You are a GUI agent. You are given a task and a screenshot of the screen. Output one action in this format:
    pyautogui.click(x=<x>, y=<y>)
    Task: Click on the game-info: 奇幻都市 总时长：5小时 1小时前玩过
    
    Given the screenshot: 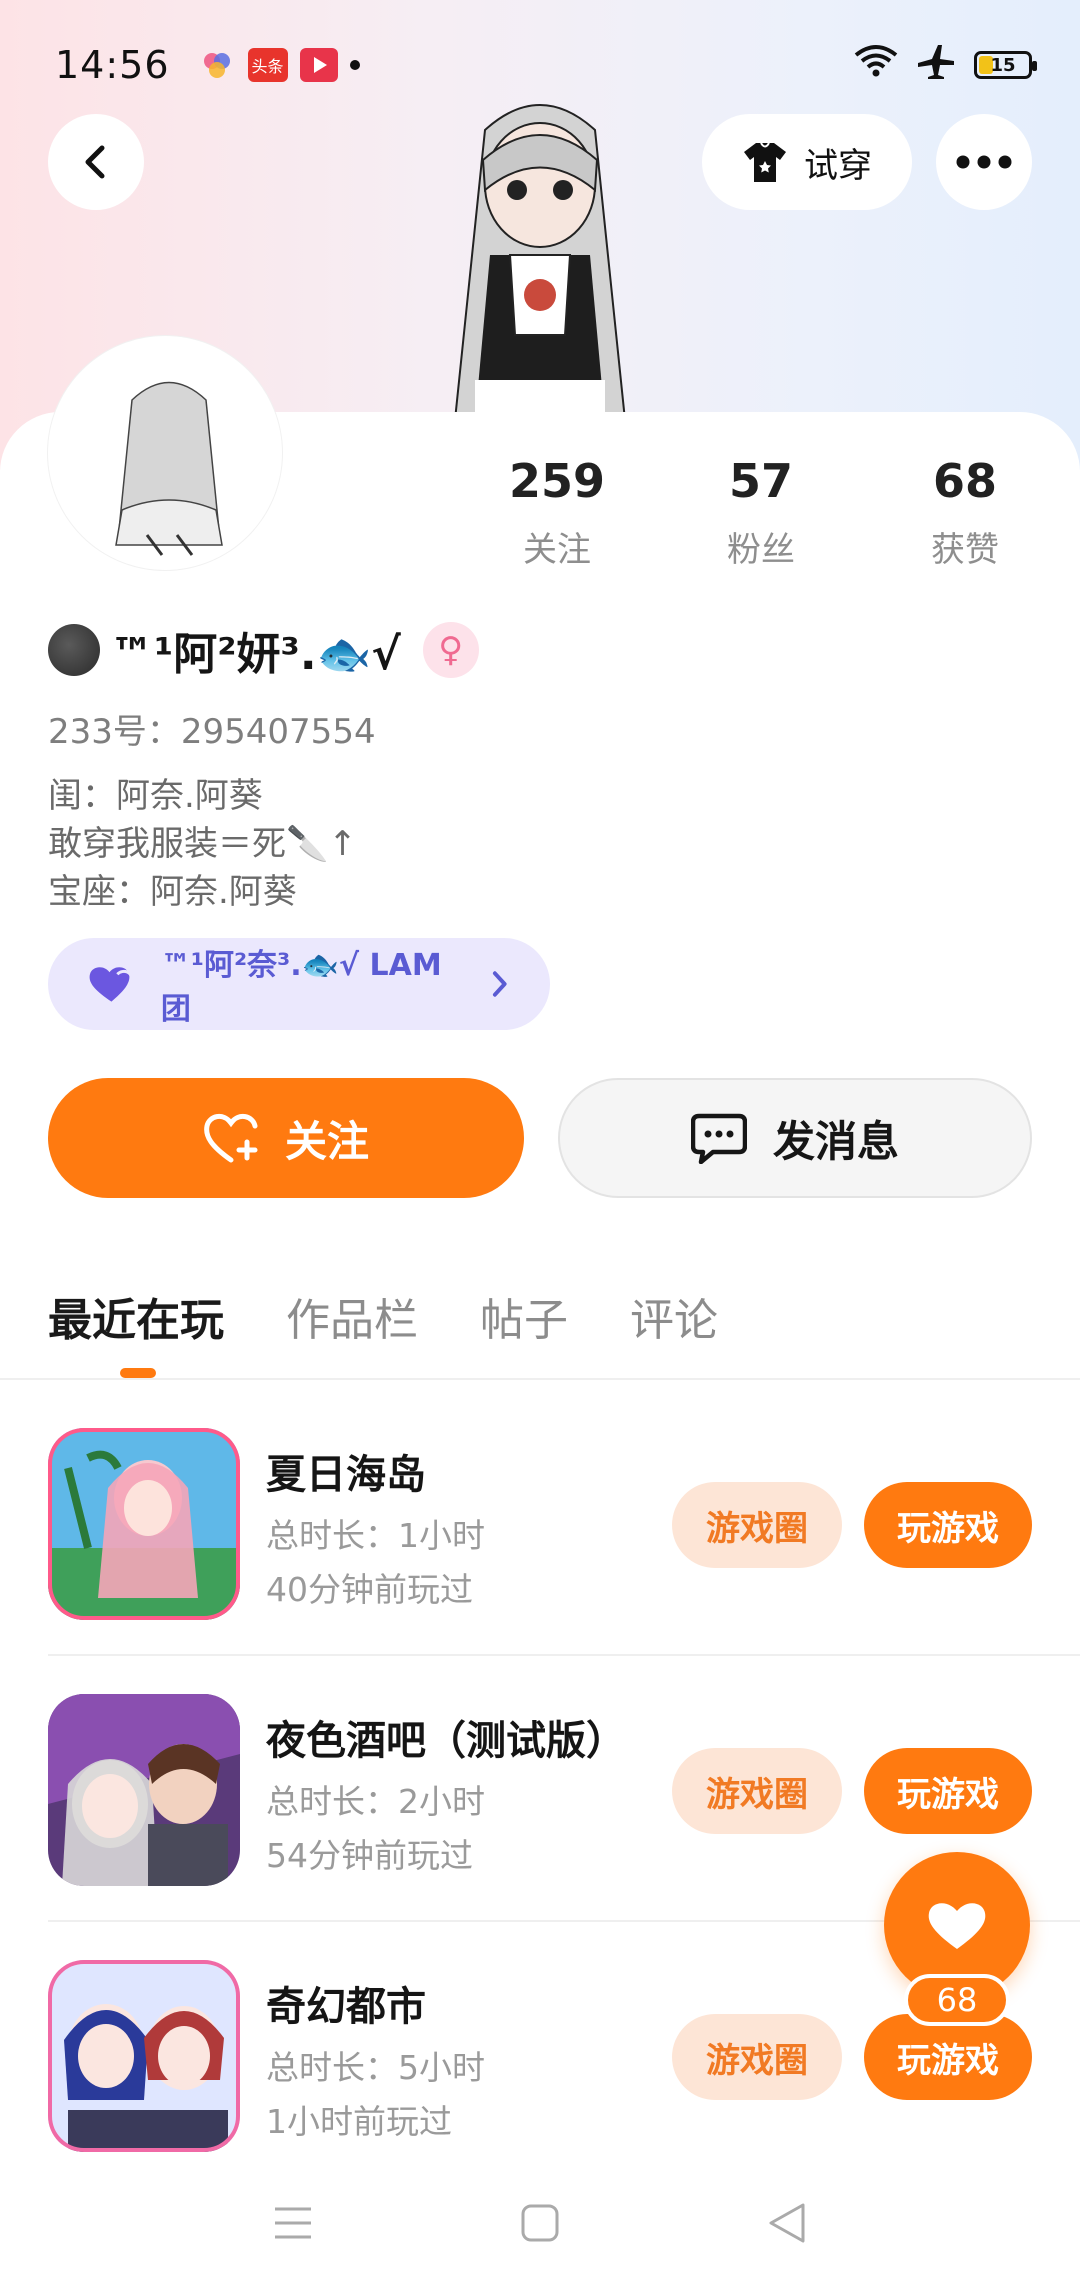 What is the action you would take?
    pyautogui.click(x=375, y=2058)
    